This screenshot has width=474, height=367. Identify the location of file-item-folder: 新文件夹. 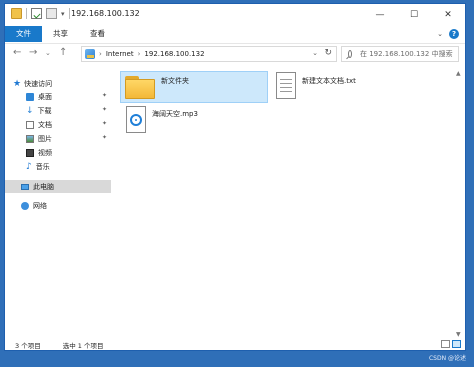
(194, 87).